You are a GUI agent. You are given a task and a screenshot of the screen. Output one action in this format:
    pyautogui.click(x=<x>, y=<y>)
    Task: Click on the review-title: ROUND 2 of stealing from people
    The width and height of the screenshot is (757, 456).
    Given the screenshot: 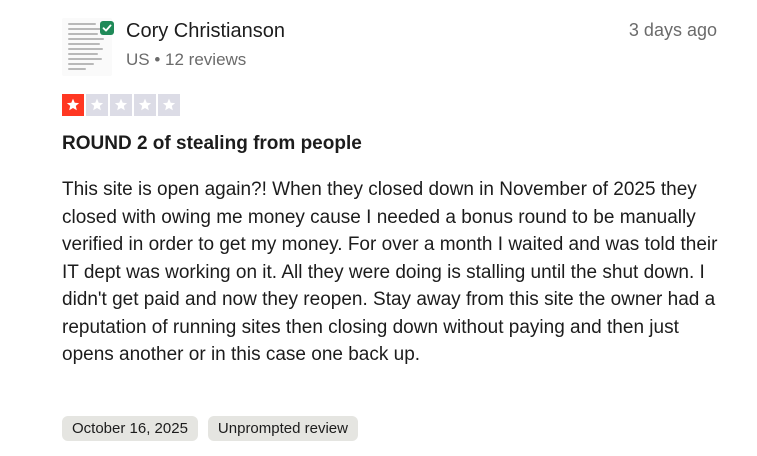 What is the action you would take?
    pyautogui.click(x=212, y=144)
    